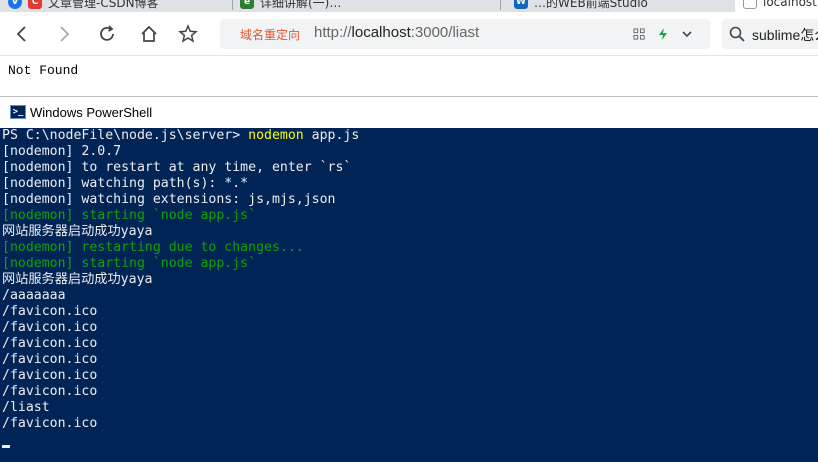  Describe the element at coordinates (276, 135) in the screenshot. I see `console-command: nodemon` at that location.